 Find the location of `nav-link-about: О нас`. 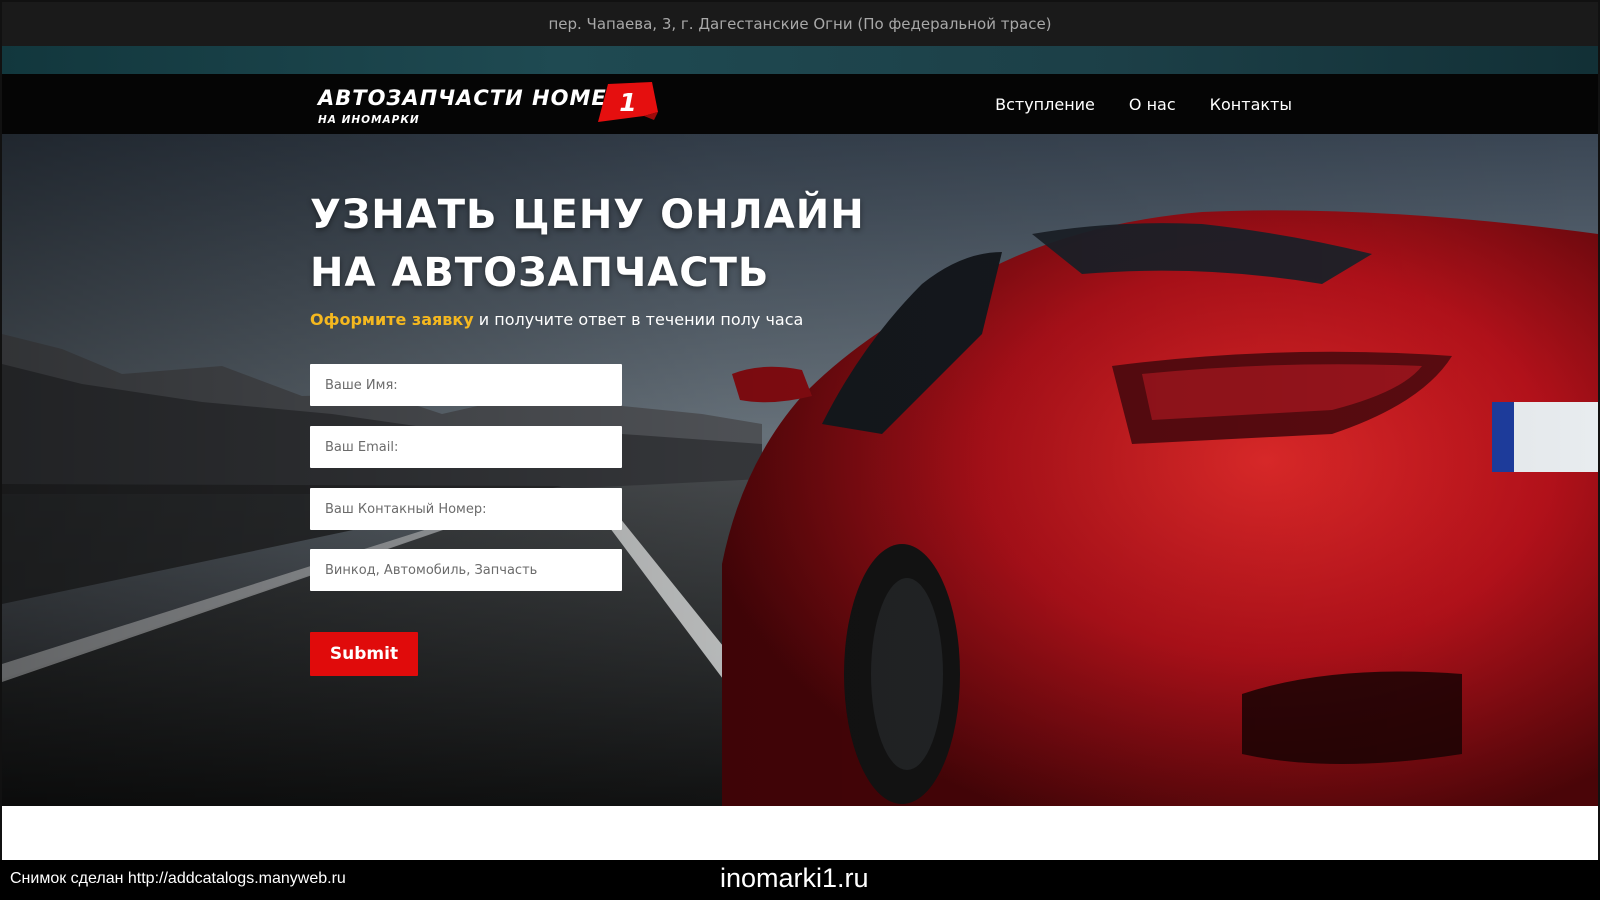

nav-link-about: О нас is located at coordinates (1152, 104).